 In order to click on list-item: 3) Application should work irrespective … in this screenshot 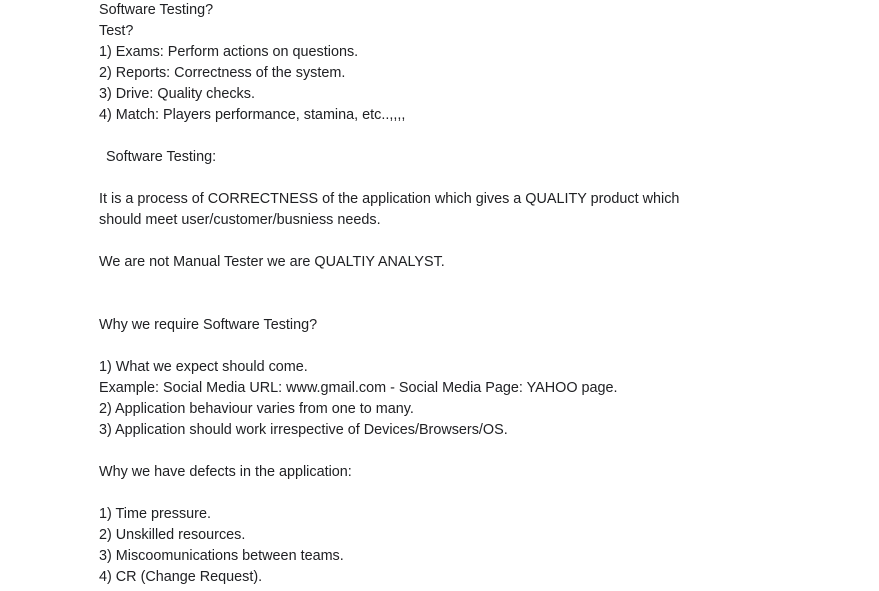, I will do `click(303, 430)`.